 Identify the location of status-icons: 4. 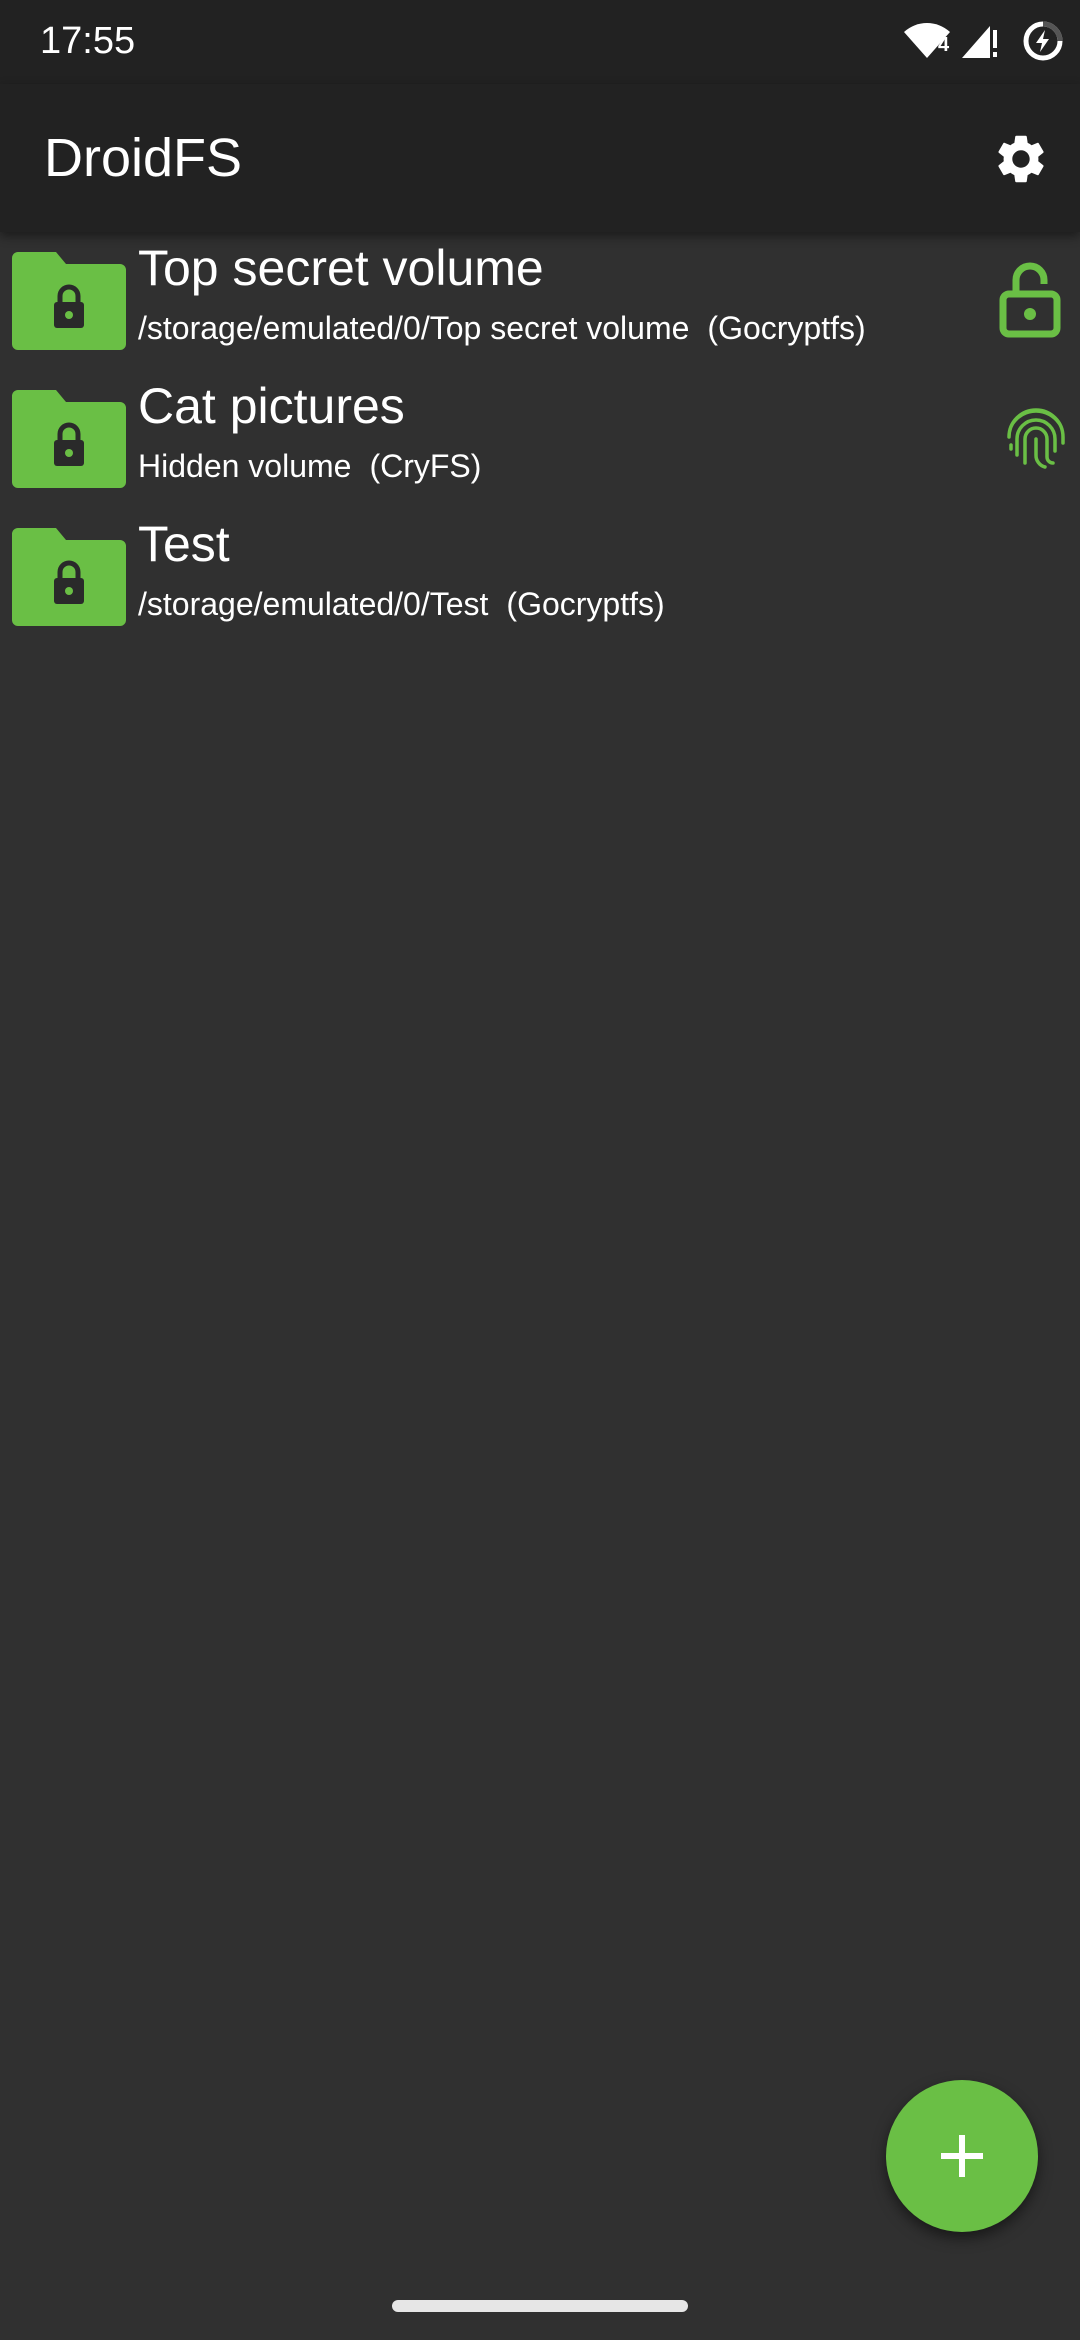
(970, 42).